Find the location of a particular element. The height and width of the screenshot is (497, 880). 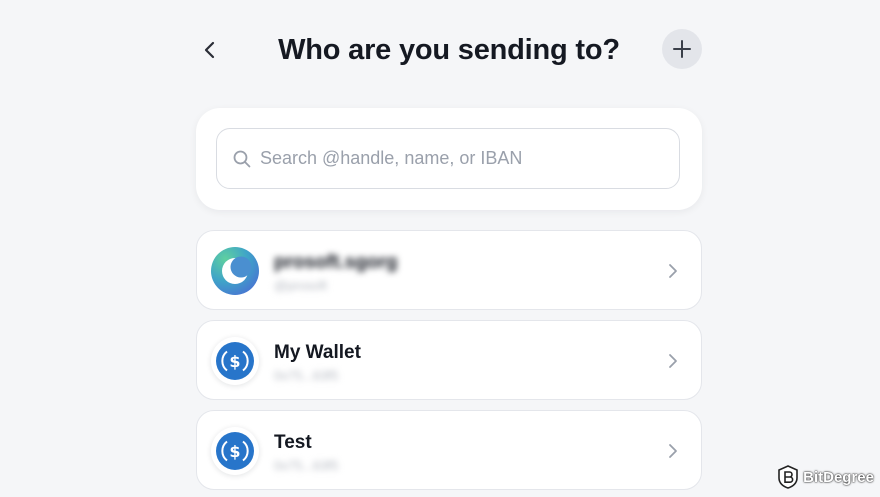

search-field is located at coordinates (448, 158).